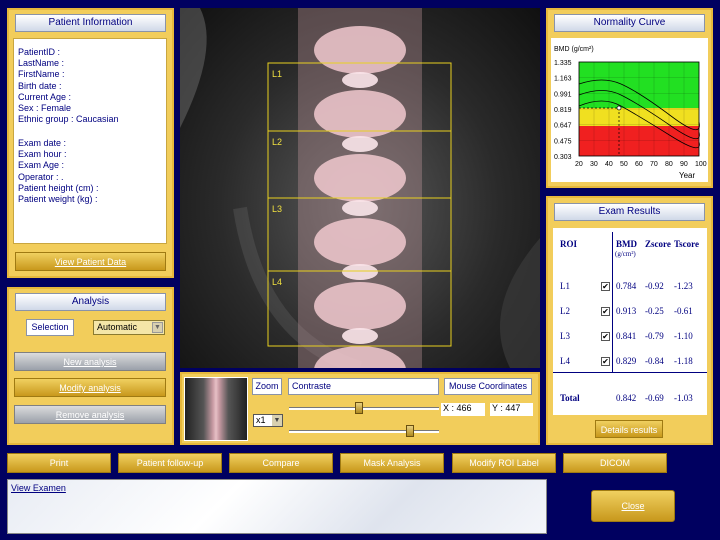 The width and height of the screenshot is (720, 540). I want to click on patient-field: FirstName :, so click(41, 74).